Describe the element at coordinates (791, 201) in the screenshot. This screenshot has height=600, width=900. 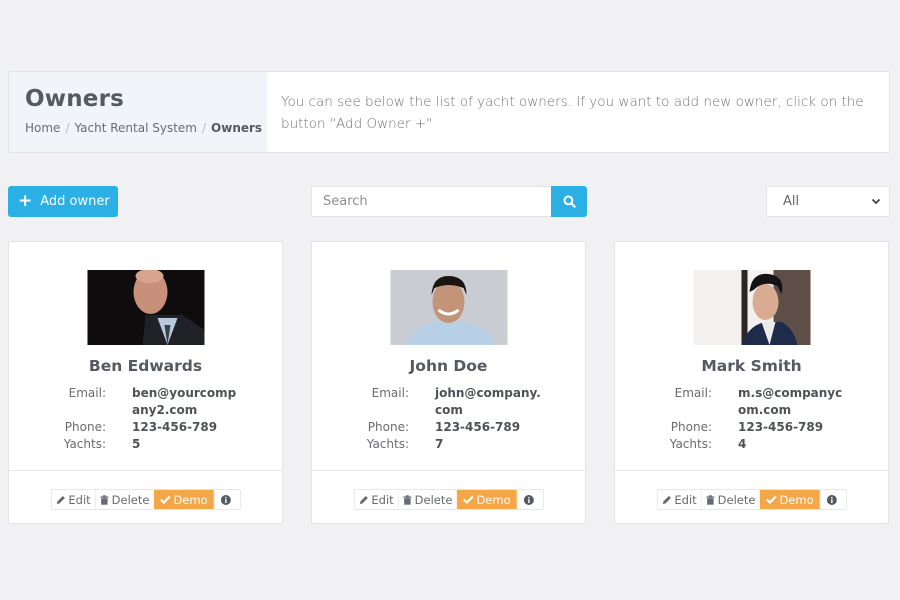
I see `filter-selected-value: All` at that location.